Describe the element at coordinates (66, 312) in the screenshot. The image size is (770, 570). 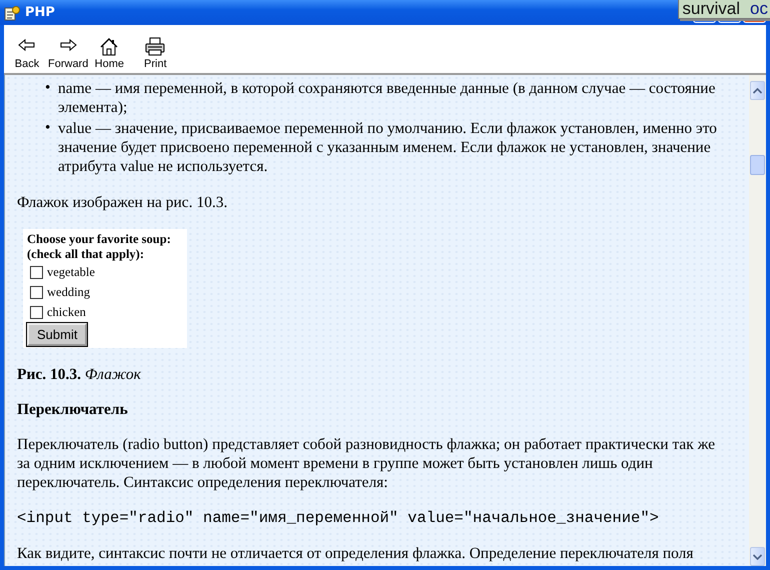
I see `checkbox-label: chicken` at that location.